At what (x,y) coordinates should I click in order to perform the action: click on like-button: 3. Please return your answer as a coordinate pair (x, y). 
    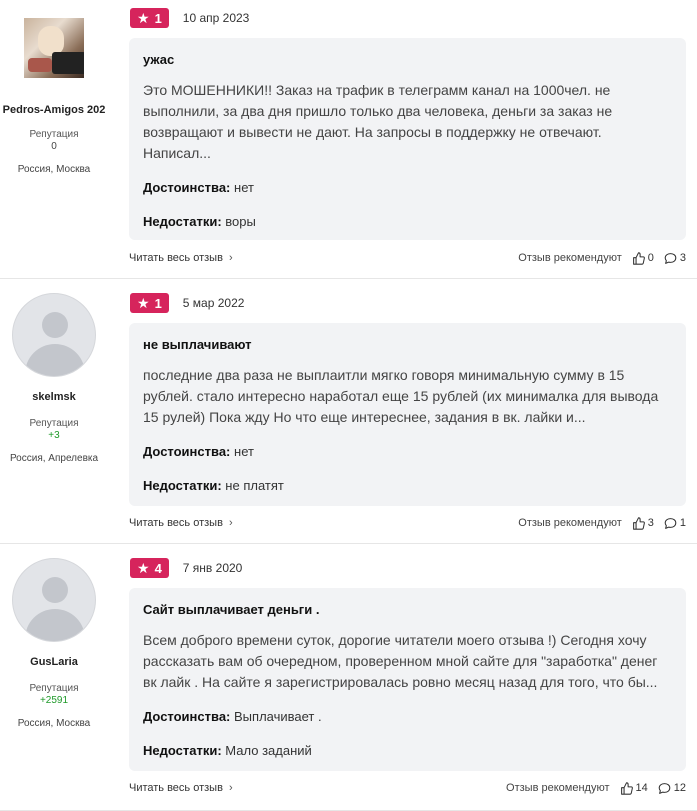
    Looking at the image, I should click on (643, 523).